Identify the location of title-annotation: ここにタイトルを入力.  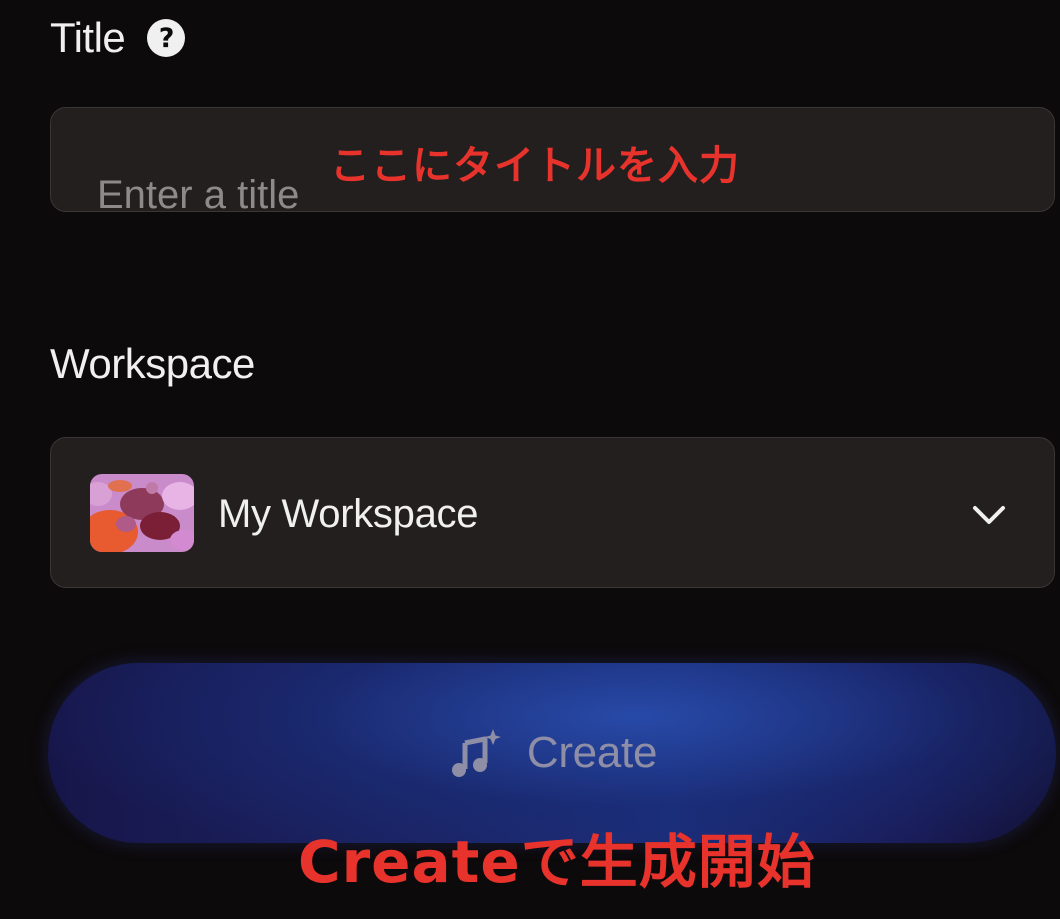
(535, 166).